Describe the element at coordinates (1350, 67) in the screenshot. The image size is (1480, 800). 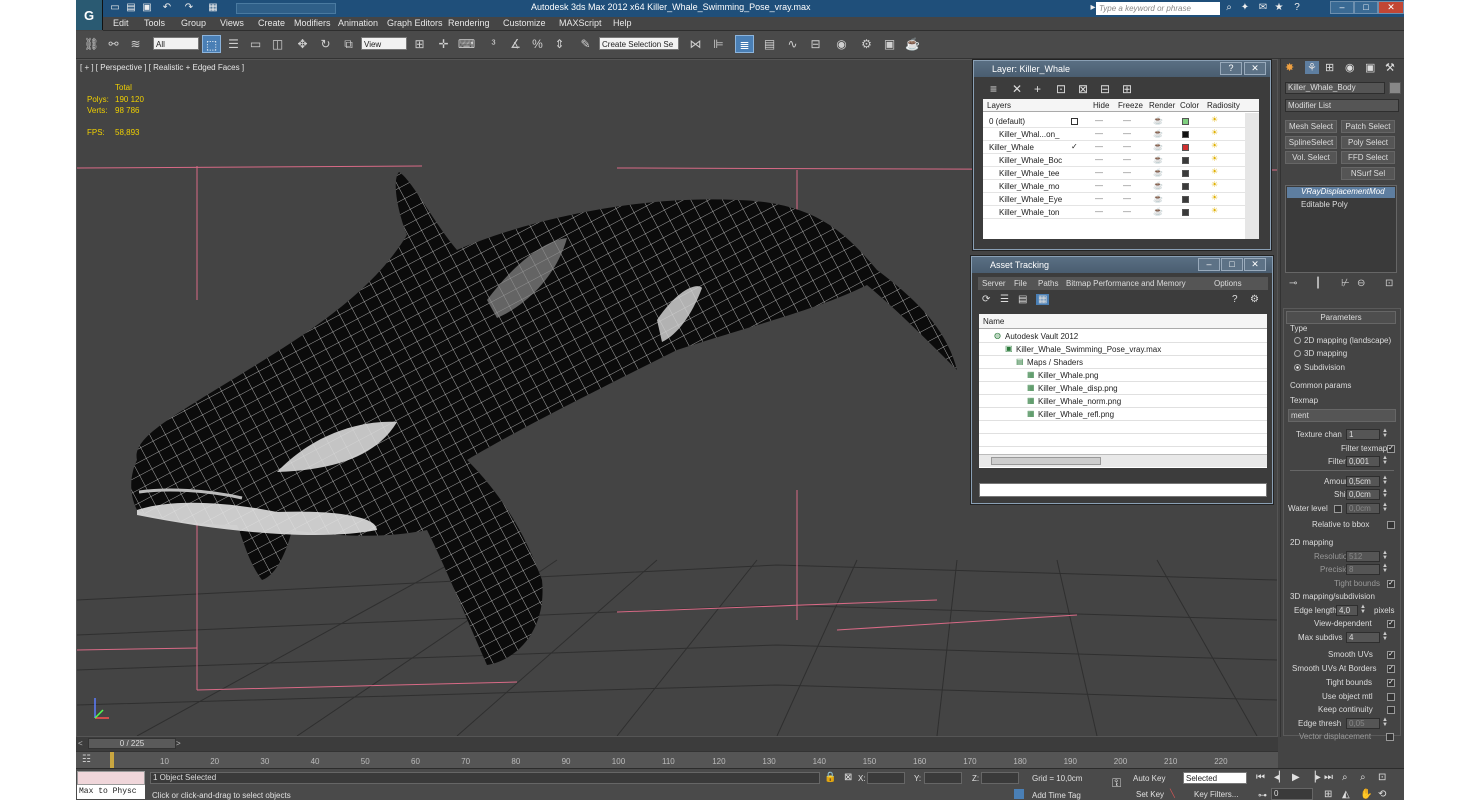
I see `motion-tab-icon: ◉` at that location.